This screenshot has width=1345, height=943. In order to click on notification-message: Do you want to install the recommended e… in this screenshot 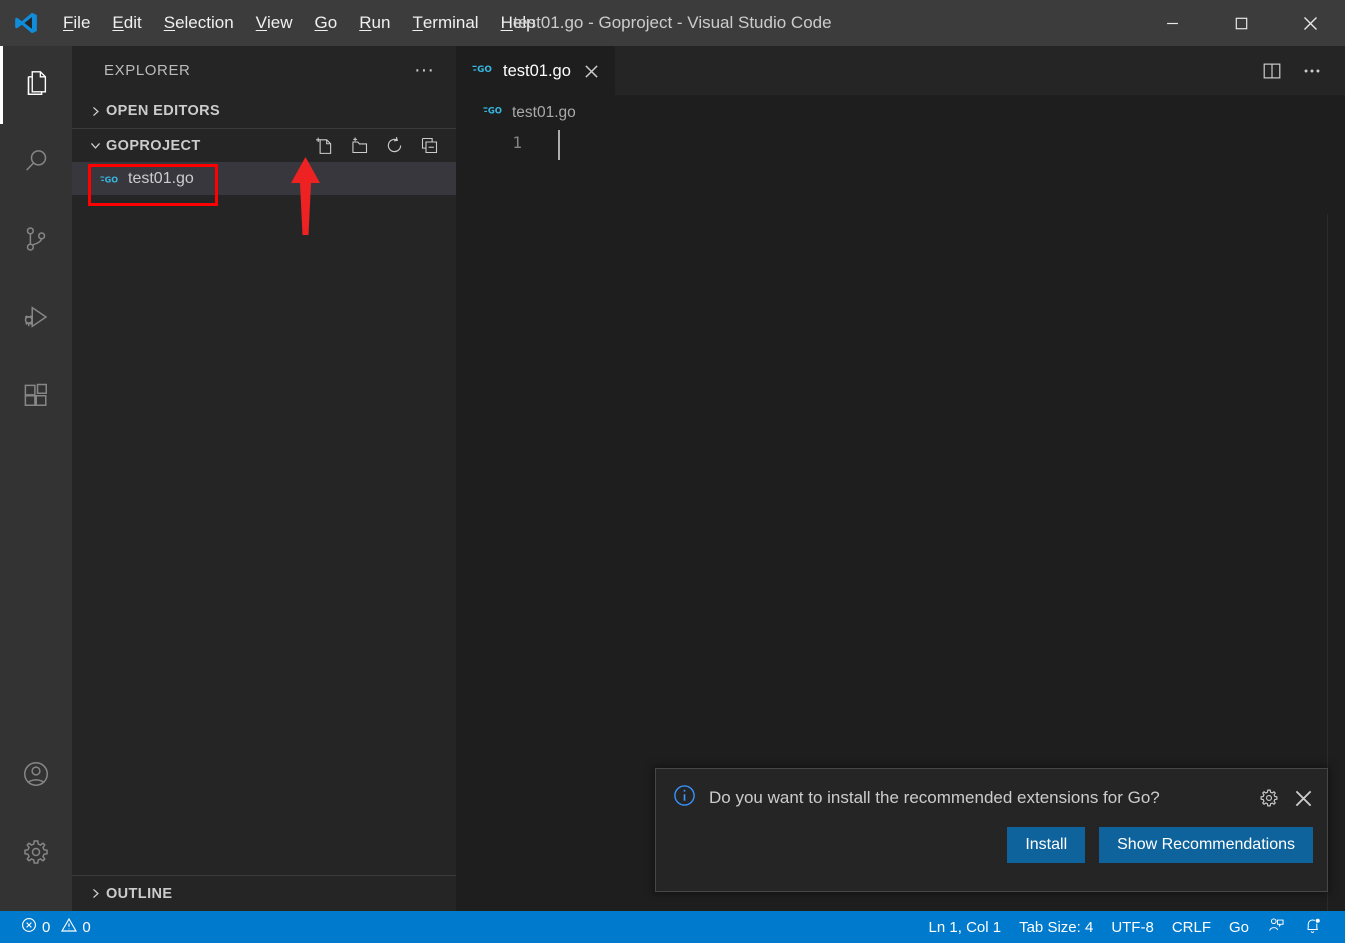, I will do `click(934, 797)`.